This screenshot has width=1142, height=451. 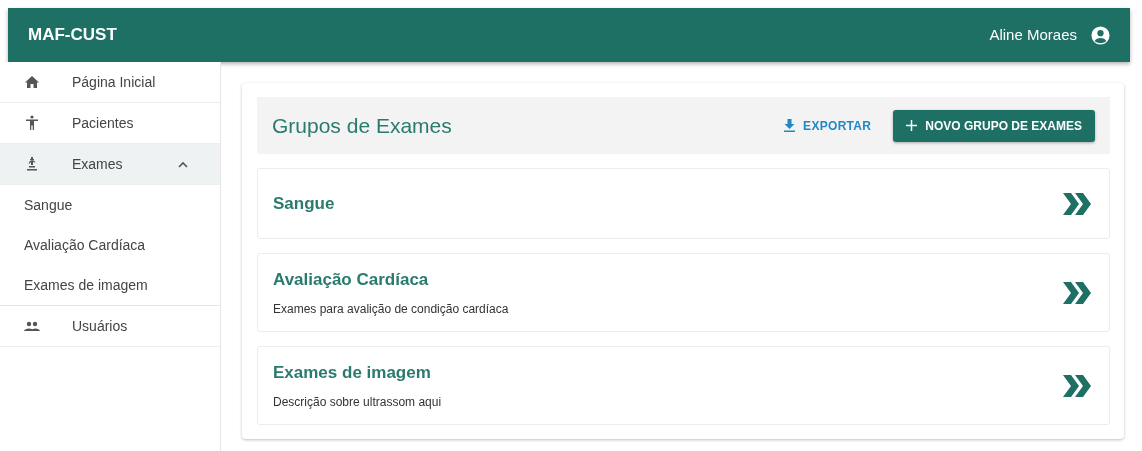 I want to click on group-name: Avaliação Cardíaca, so click(x=351, y=279).